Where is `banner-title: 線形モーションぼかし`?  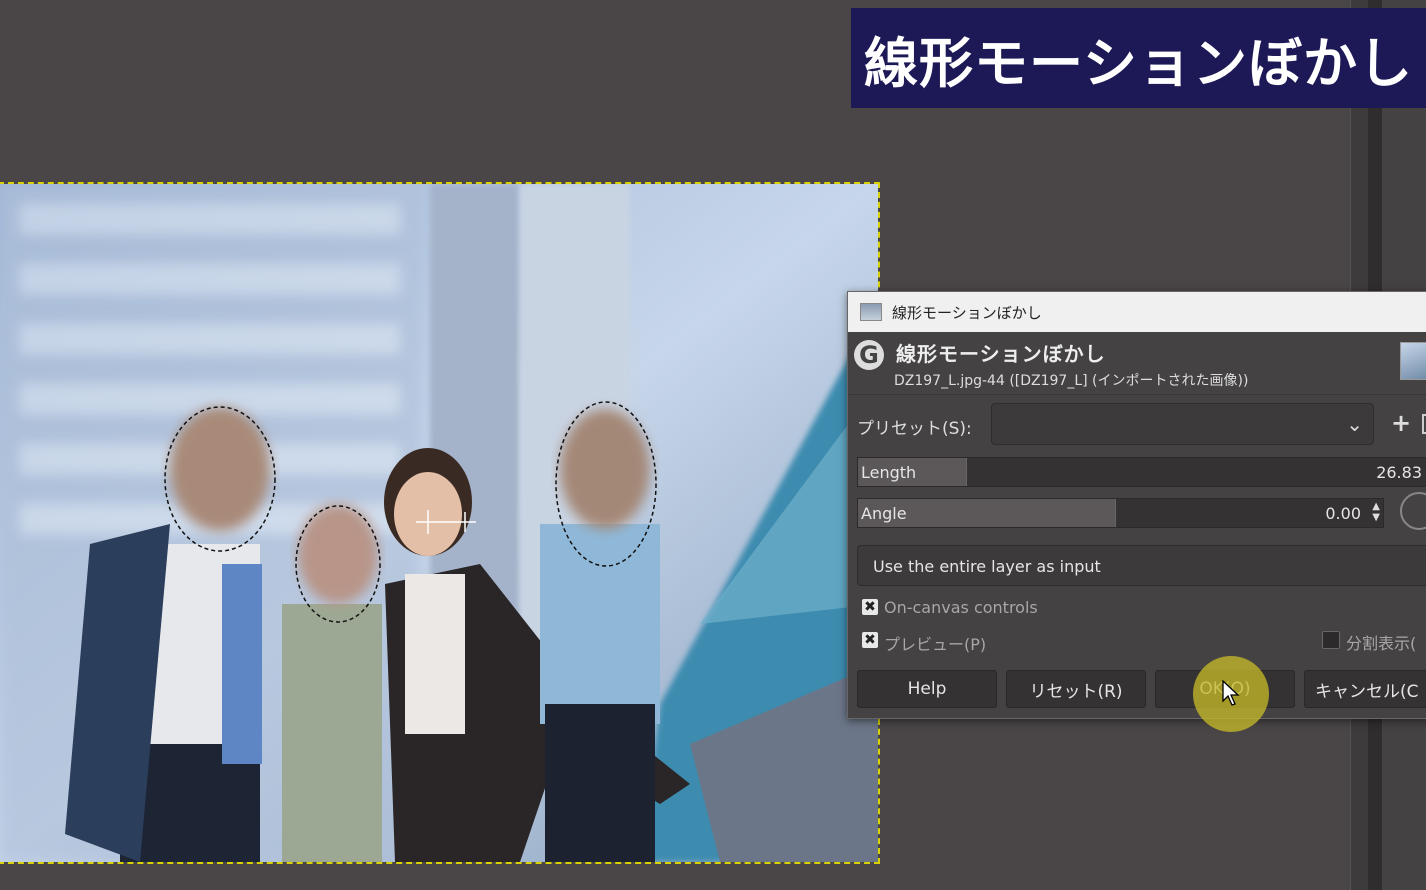 banner-title: 線形モーションぼかし is located at coordinates (1138, 63).